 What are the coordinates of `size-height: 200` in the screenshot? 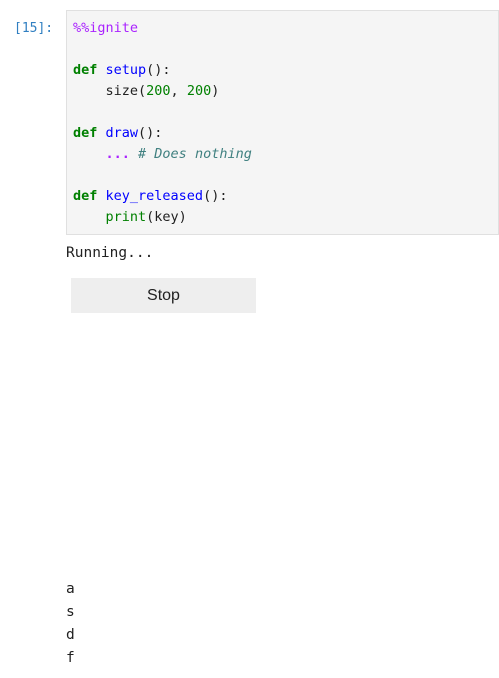 It's located at (199, 91).